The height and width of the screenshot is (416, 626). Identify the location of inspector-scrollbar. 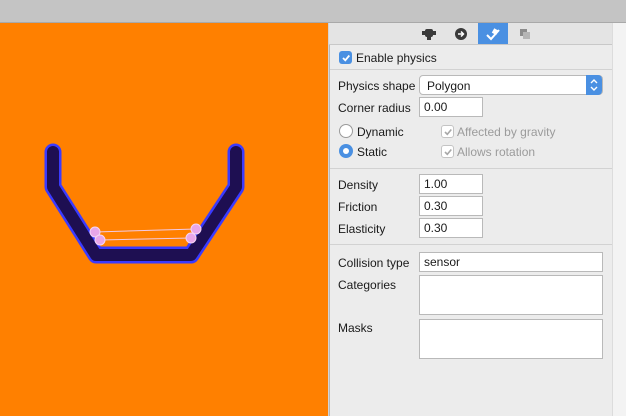
(619, 219).